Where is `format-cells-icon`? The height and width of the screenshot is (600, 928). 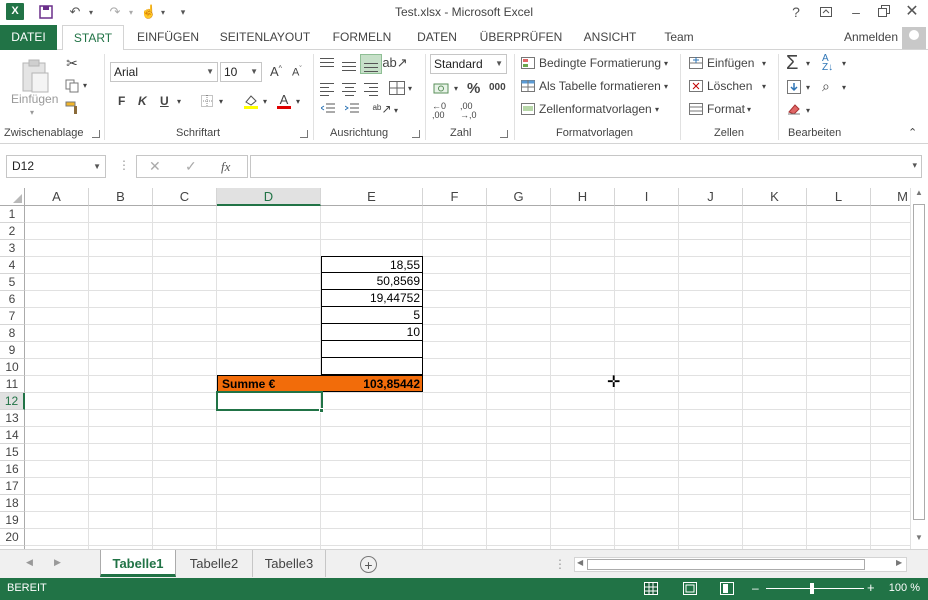
format-cells-icon is located at coordinates (696, 109).